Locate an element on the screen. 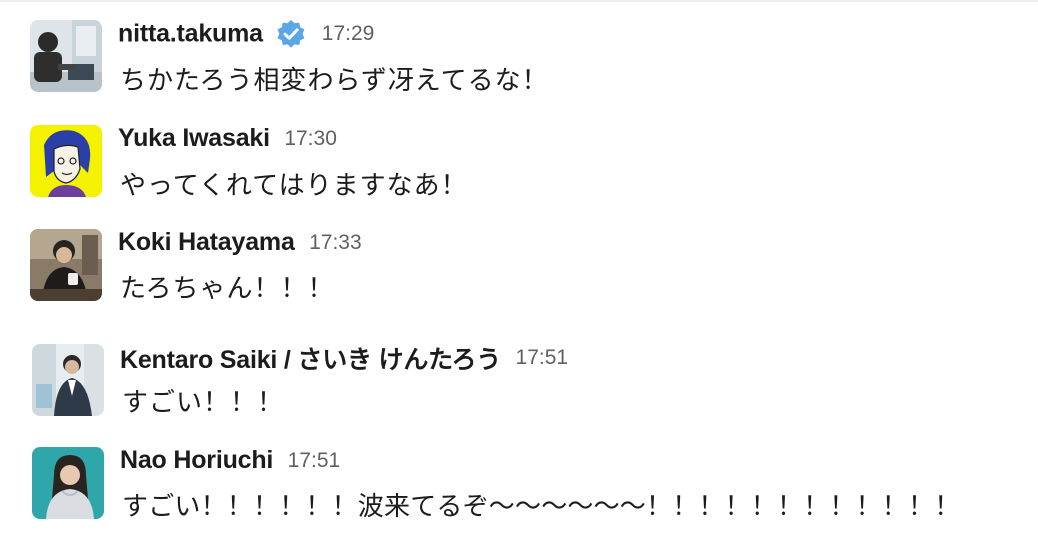 Image resolution: width=1038 pixels, height=534 pixels. message-text: やってくれてはりますなあ！ is located at coordinates (294, 186).